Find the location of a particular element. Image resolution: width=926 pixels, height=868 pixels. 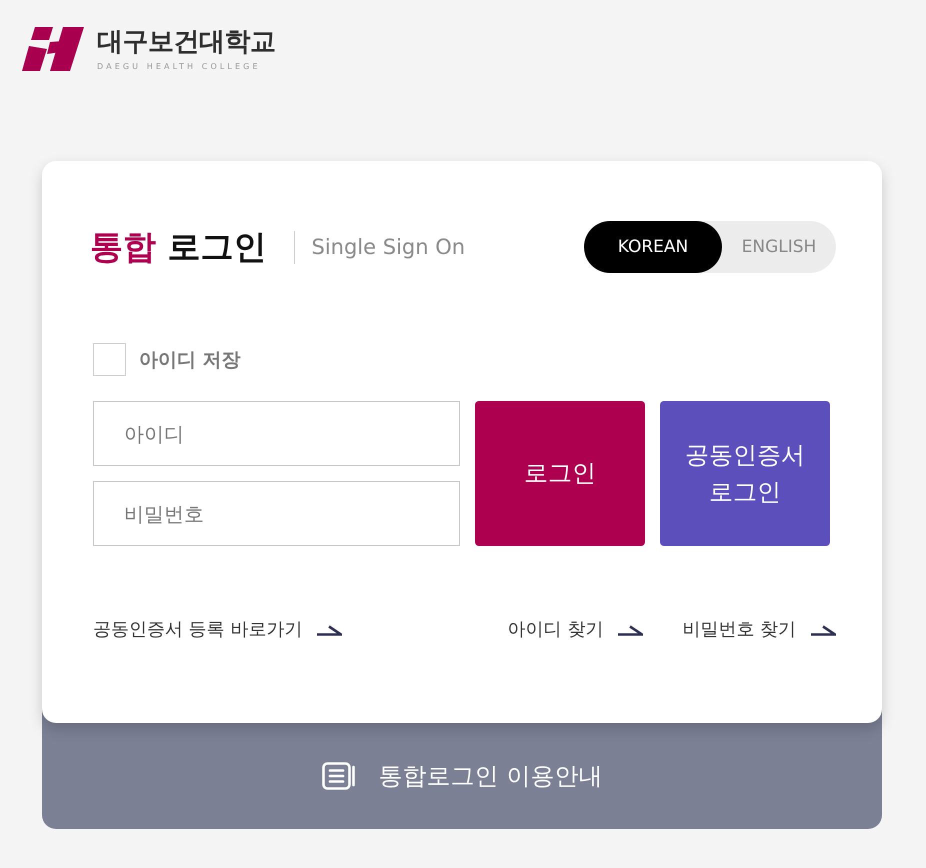

id-input-field: 아이디 is located at coordinates (276, 433).